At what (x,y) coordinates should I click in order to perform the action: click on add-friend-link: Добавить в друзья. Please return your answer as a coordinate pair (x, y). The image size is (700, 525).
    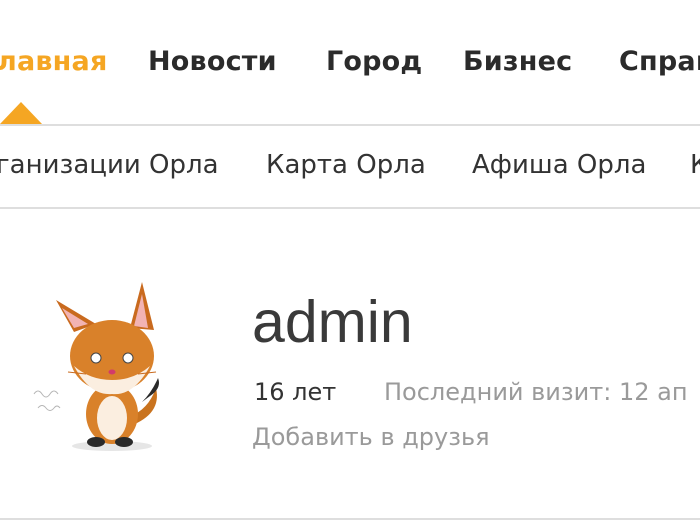
    Looking at the image, I should click on (371, 437).